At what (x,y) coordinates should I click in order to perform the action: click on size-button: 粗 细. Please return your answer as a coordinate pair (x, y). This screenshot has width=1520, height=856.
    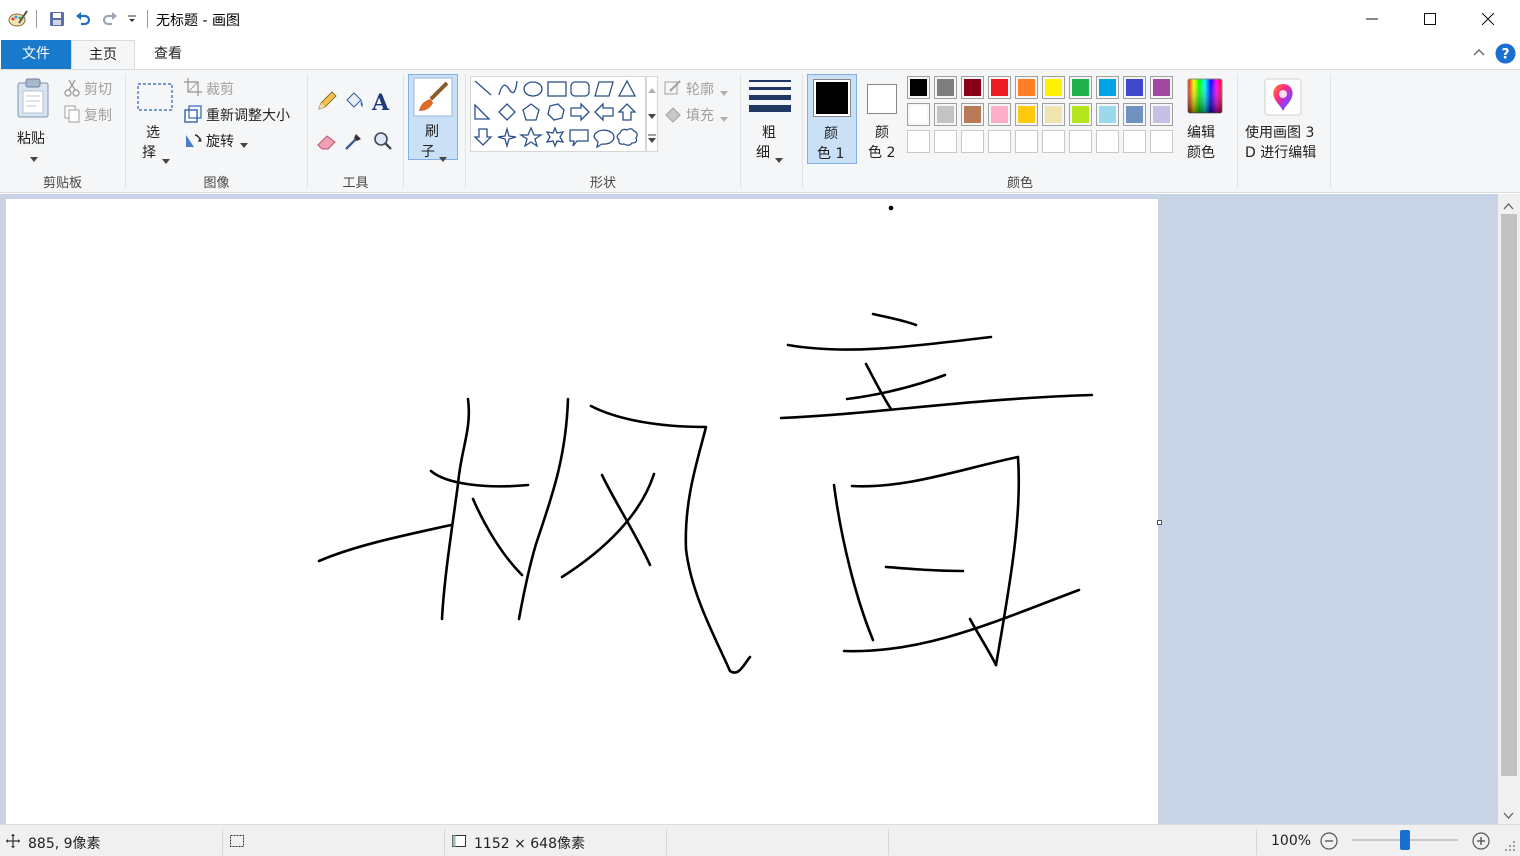
    Looking at the image, I should click on (770, 119).